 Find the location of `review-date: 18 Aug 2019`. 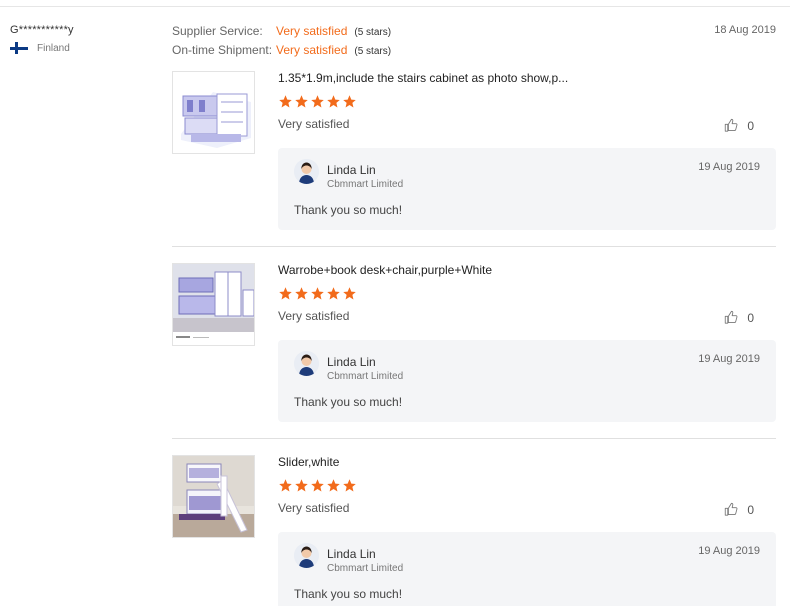

review-date: 18 Aug 2019 is located at coordinates (745, 30).